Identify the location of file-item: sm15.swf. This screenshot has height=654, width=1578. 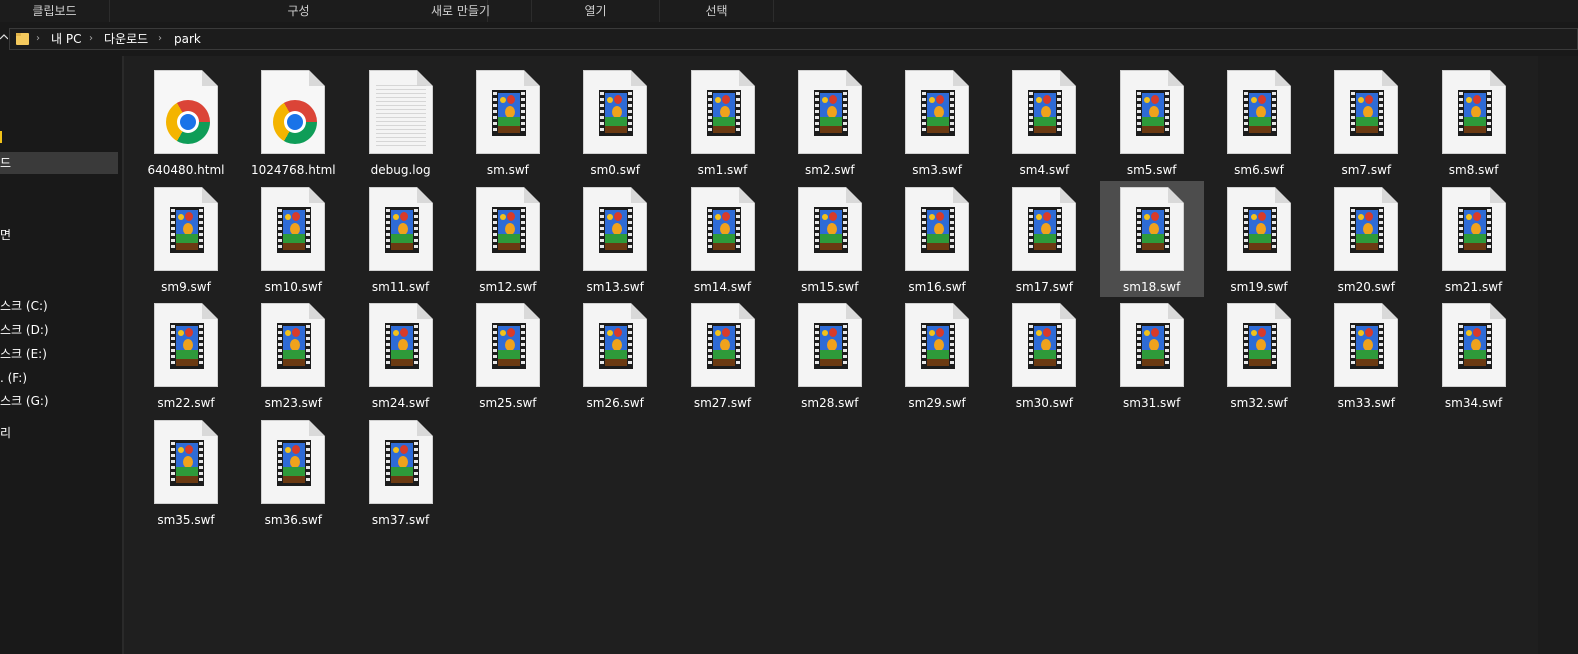
(830, 239).